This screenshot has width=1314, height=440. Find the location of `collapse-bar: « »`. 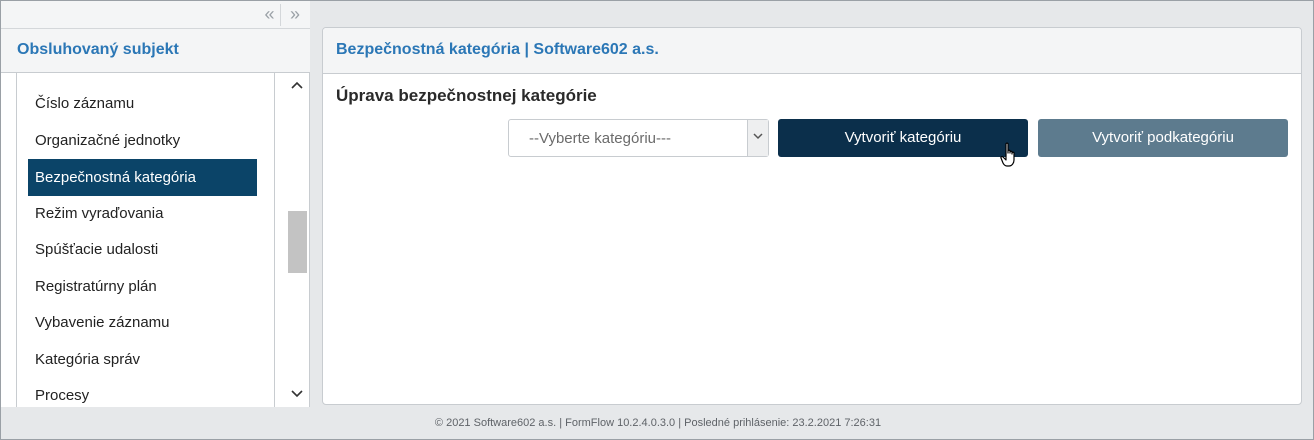

collapse-bar: « » is located at coordinates (155, 15).